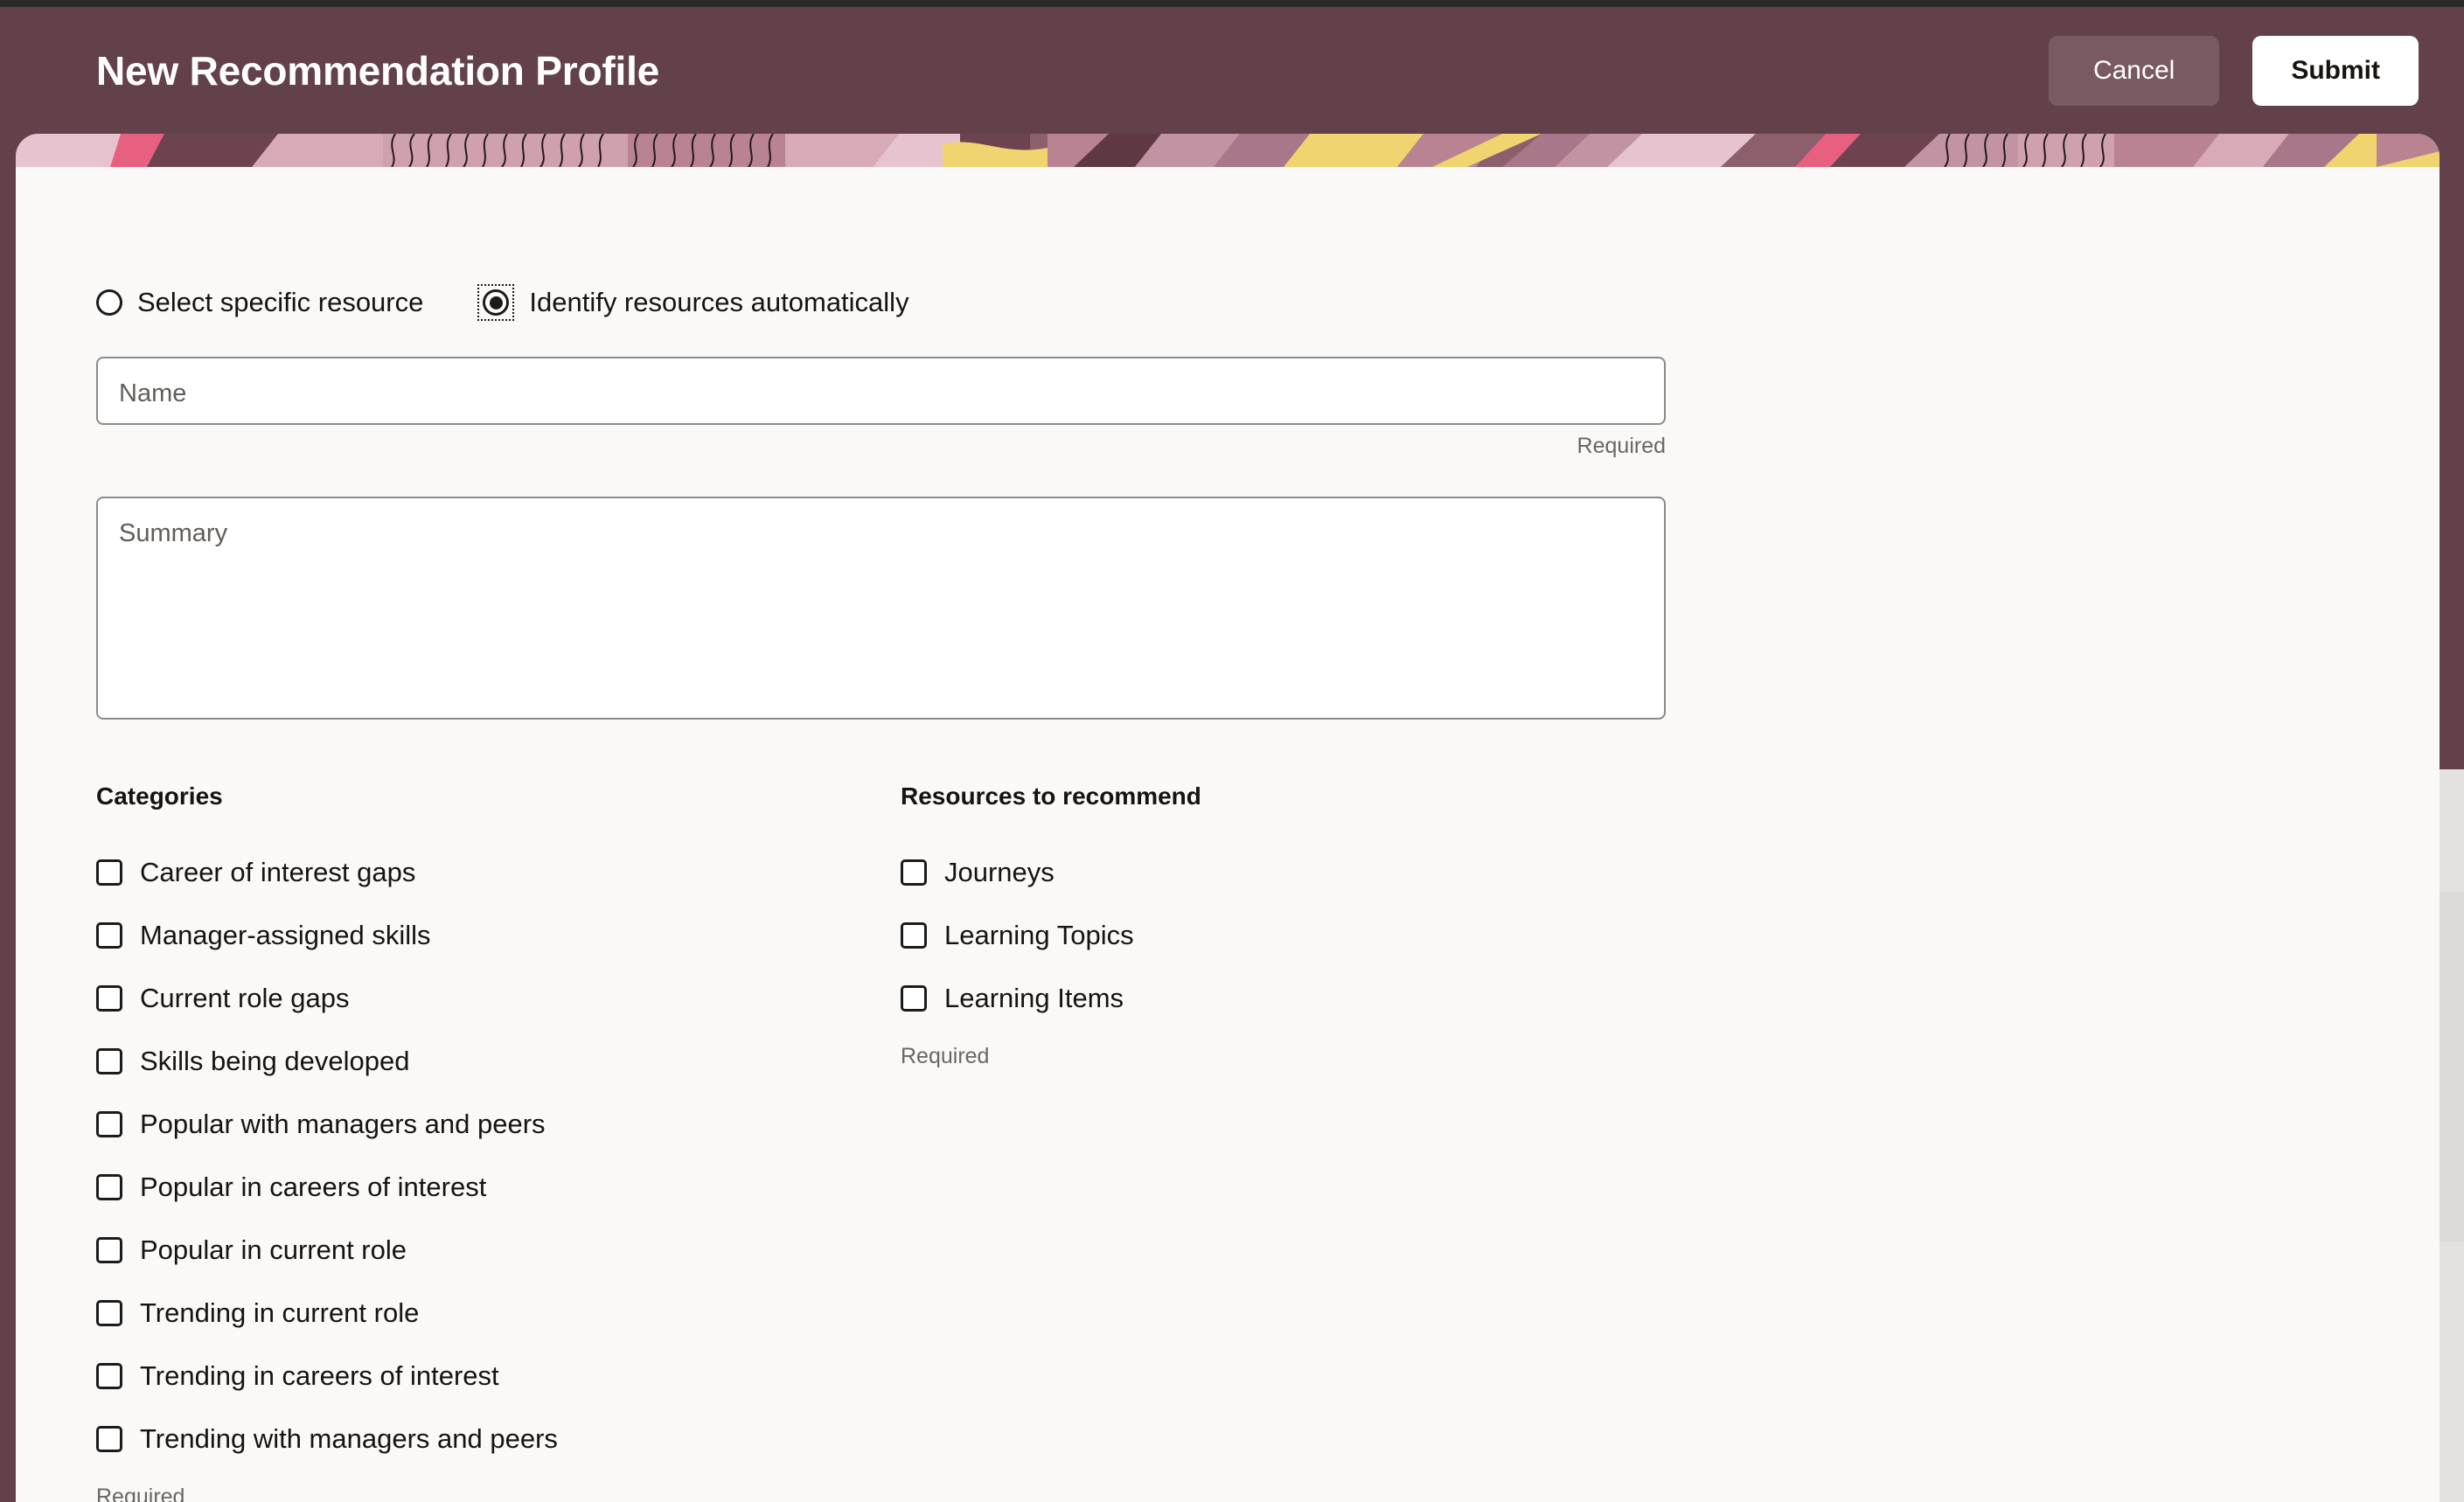 This screenshot has width=2464, height=1502. What do you see at coordinates (1303, 935) in the screenshot?
I see `checkbox-learning-topics: Learning Topics` at bounding box center [1303, 935].